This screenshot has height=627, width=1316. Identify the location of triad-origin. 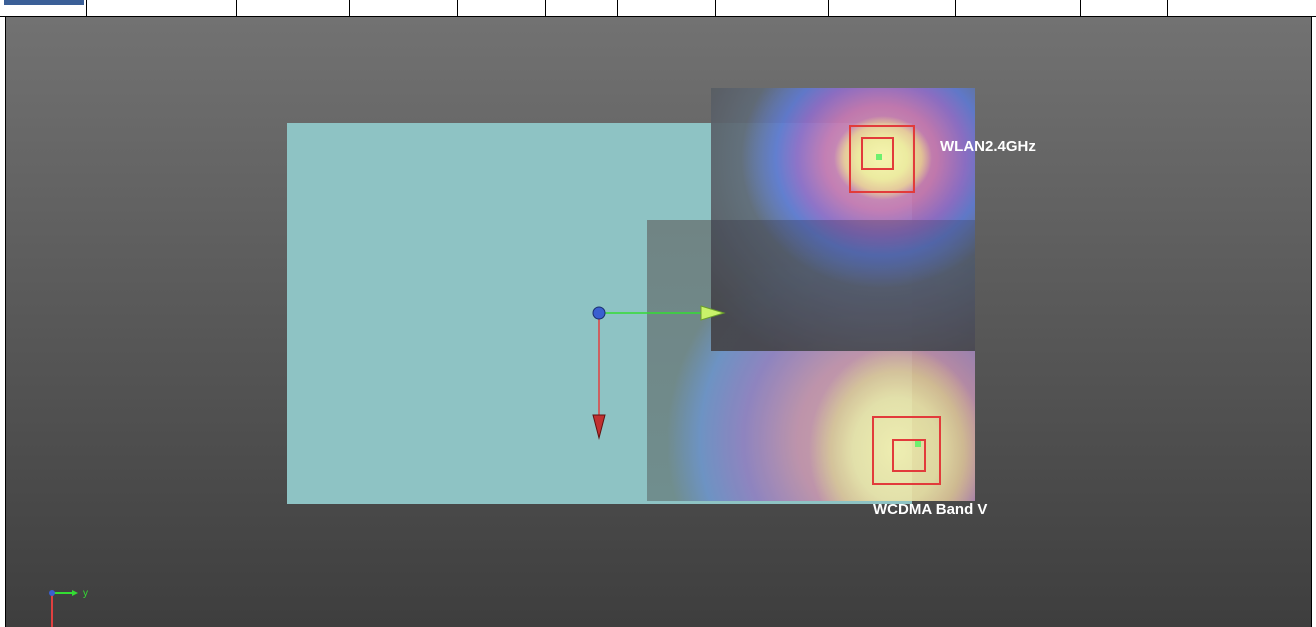
(52, 593).